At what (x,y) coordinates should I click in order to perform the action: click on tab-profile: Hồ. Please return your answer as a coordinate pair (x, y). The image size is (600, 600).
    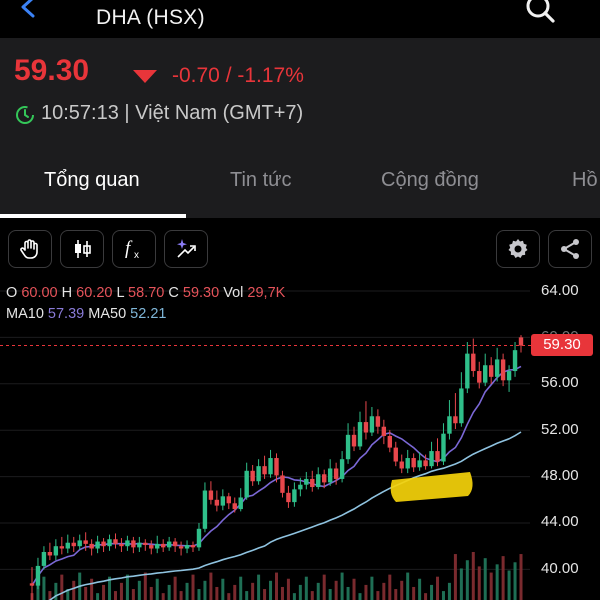
    Looking at the image, I should click on (585, 180).